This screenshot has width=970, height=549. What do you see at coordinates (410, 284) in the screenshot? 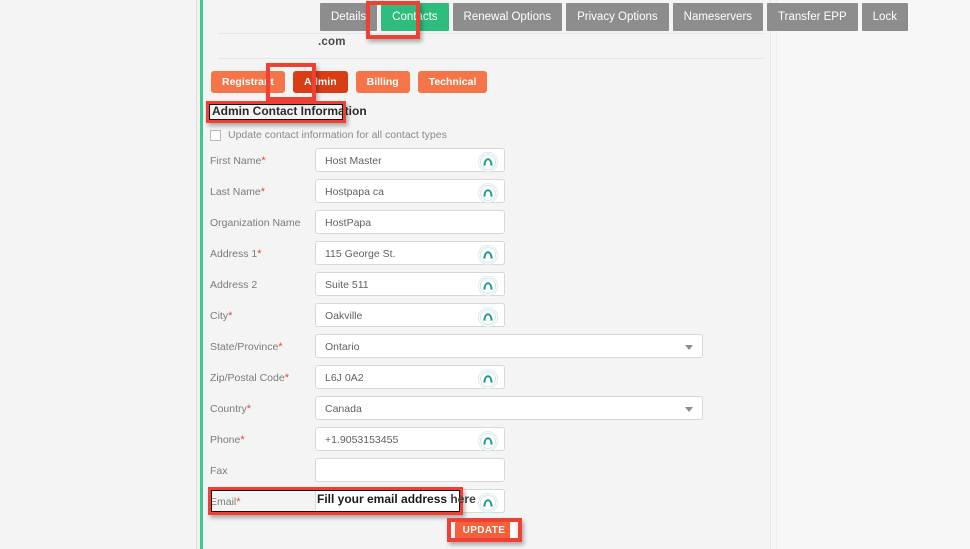
I see `input-address-2: Suite 511` at bounding box center [410, 284].